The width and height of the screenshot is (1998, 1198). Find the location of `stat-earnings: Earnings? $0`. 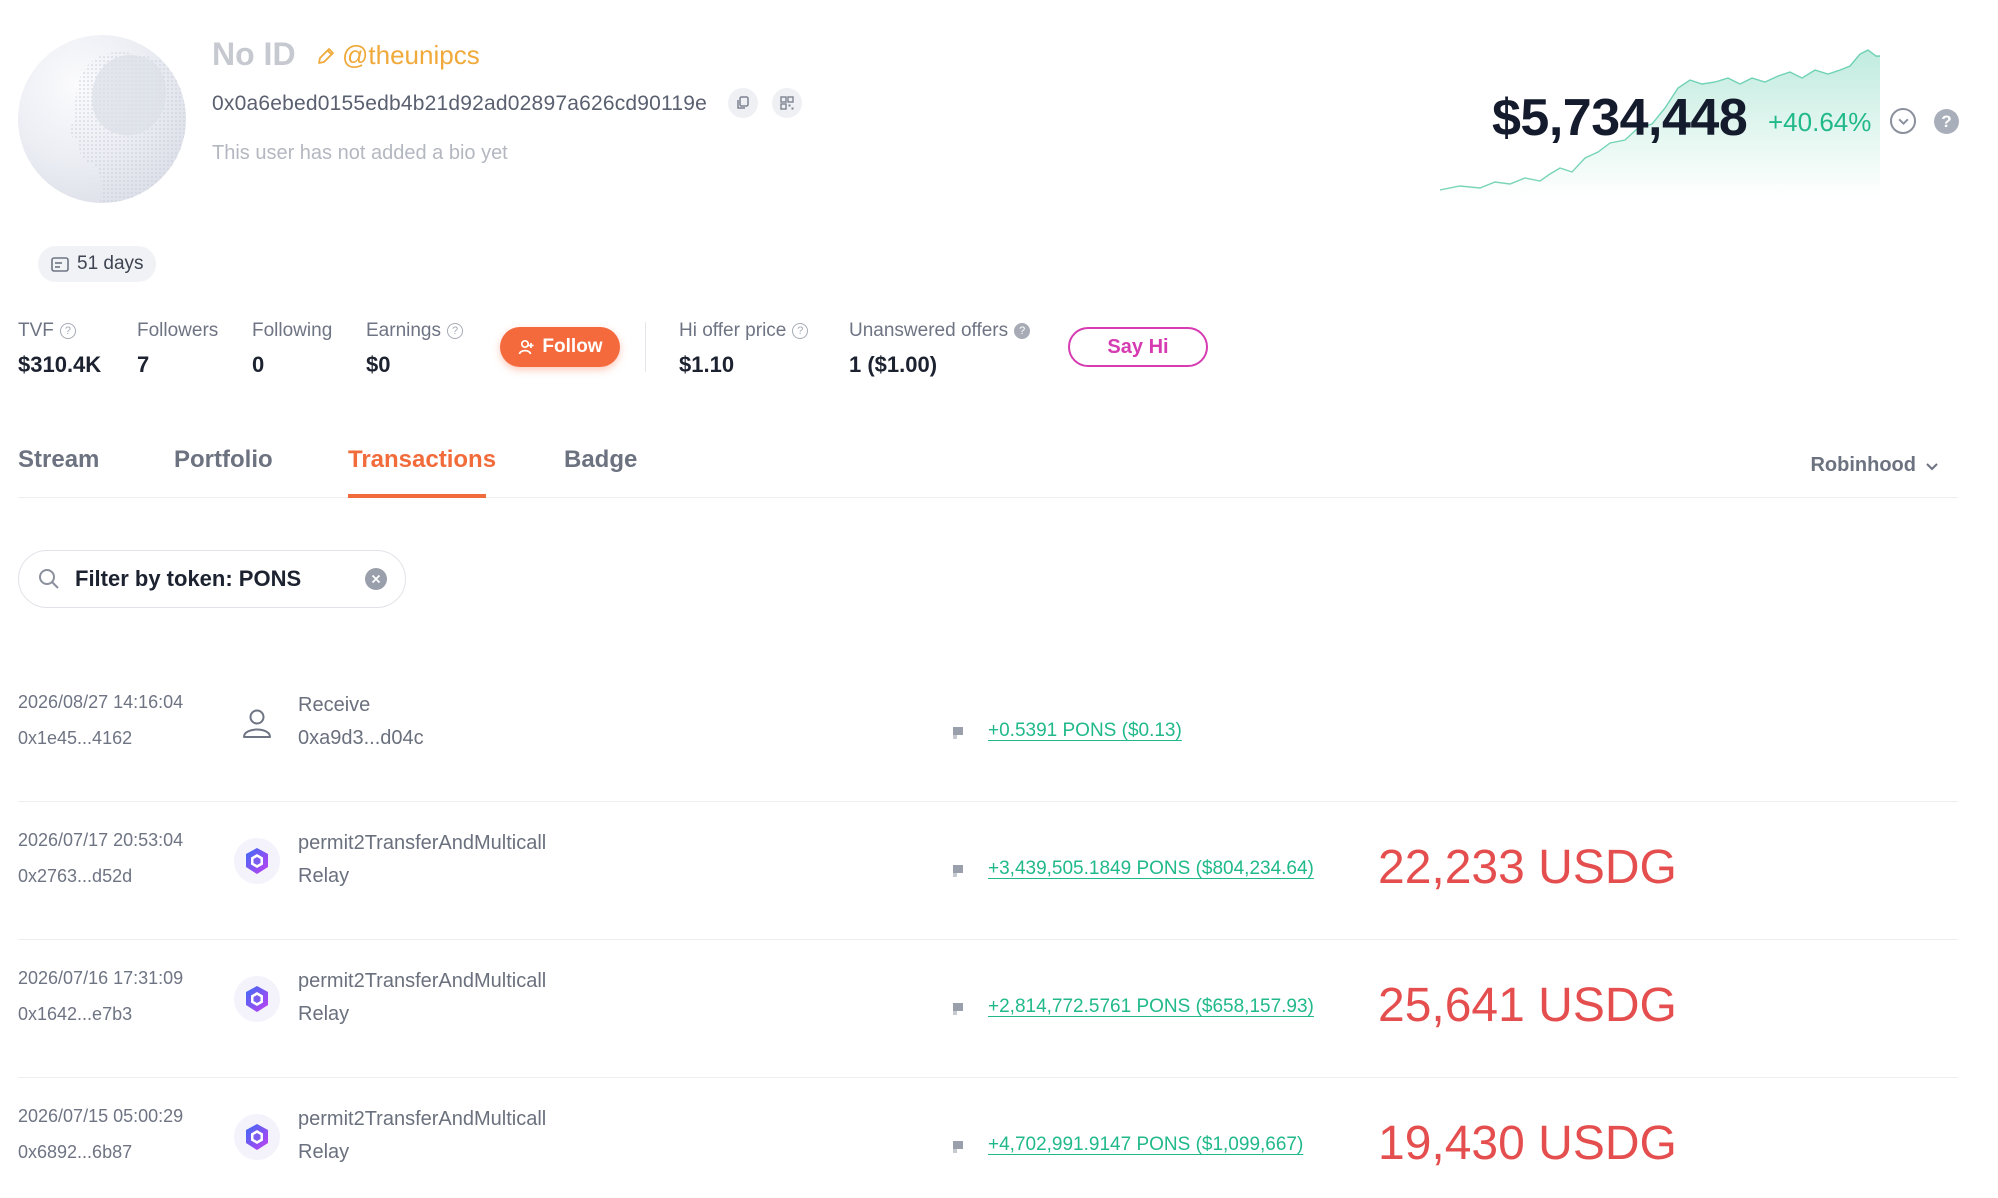

stat-earnings: Earnings? $0 is located at coordinates (414, 349).